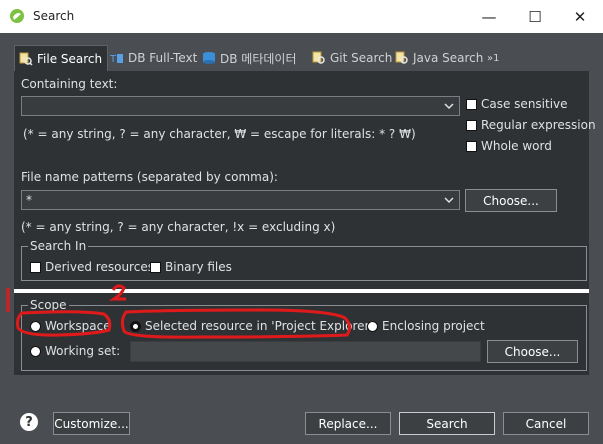 Image resolution: width=603 pixels, height=444 pixels. Describe the element at coordinates (489, 16) in the screenshot. I see `minimize-button: —` at that location.